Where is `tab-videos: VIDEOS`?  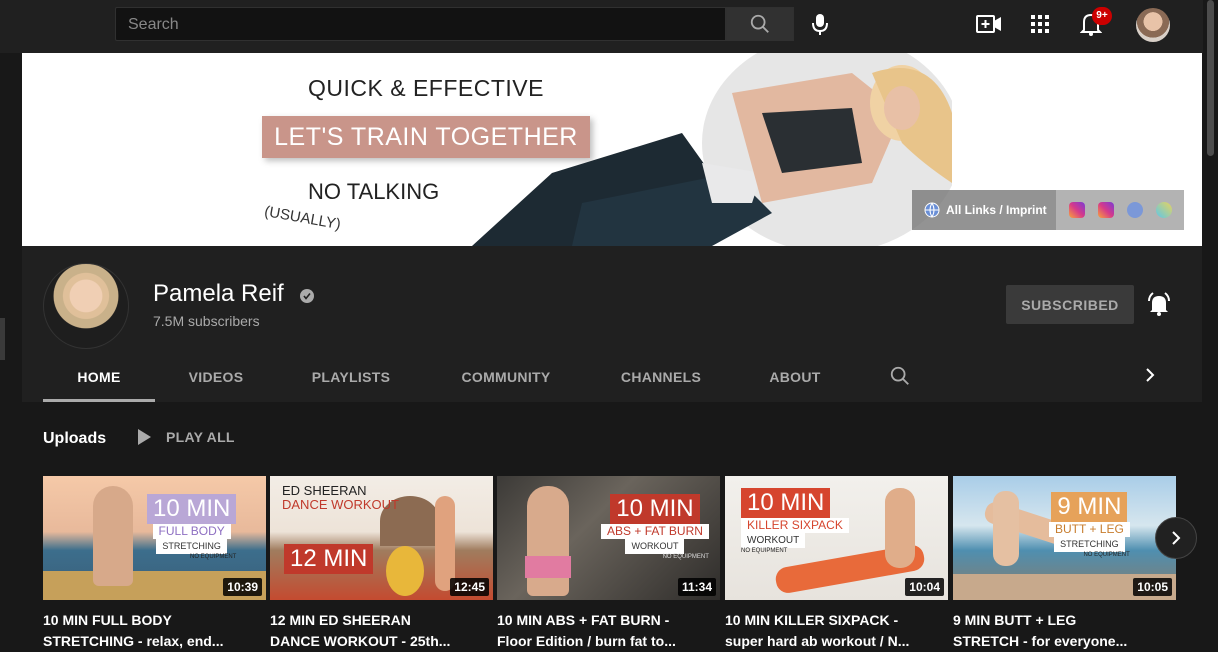 tab-videos: VIDEOS is located at coordinates (216, 377).